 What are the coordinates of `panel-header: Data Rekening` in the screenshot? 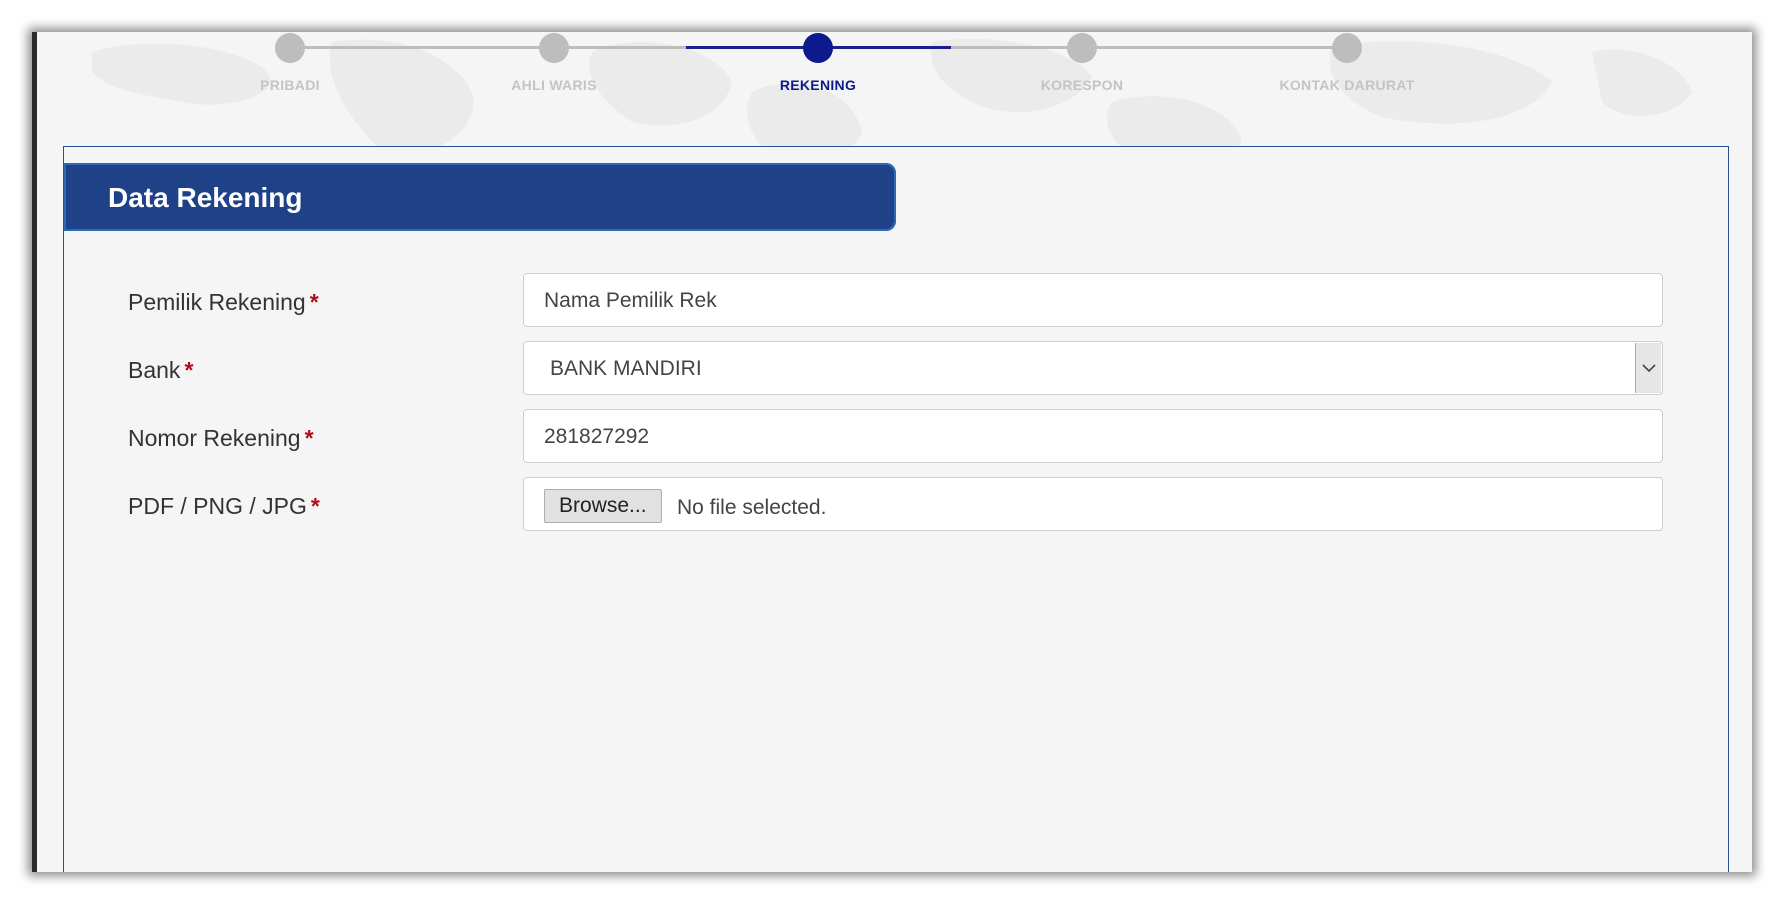 It's located at (480, 197).